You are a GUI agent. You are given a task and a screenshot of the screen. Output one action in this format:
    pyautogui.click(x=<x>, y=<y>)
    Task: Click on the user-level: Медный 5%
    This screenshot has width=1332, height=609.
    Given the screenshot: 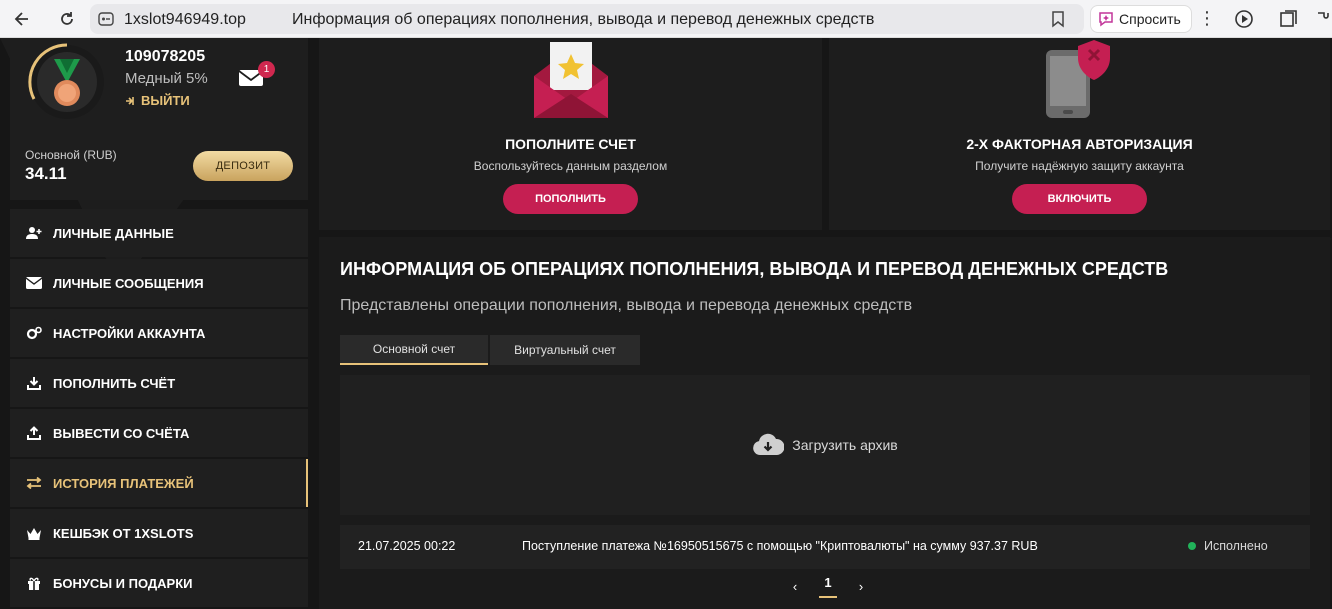 What is the action you would take?
    pyautogui.click(x=166, y=78)
    